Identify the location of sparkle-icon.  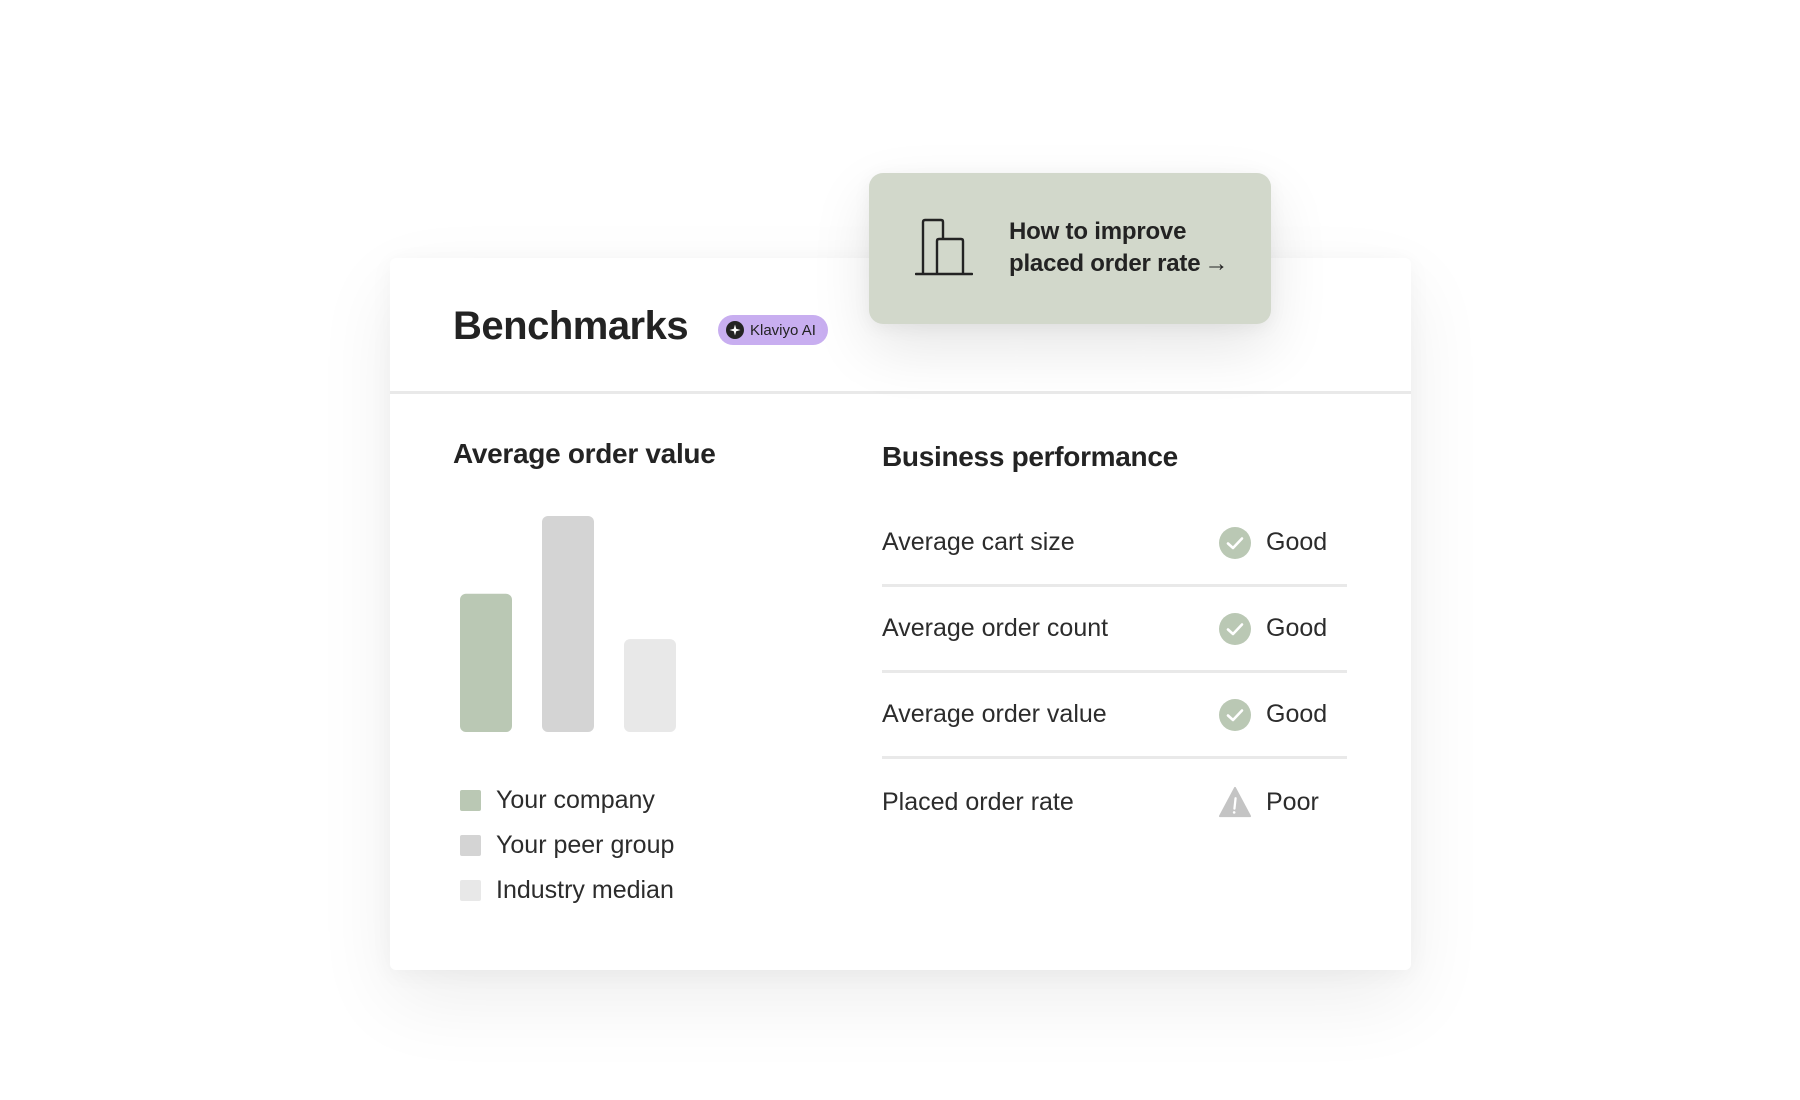
(735, 330).